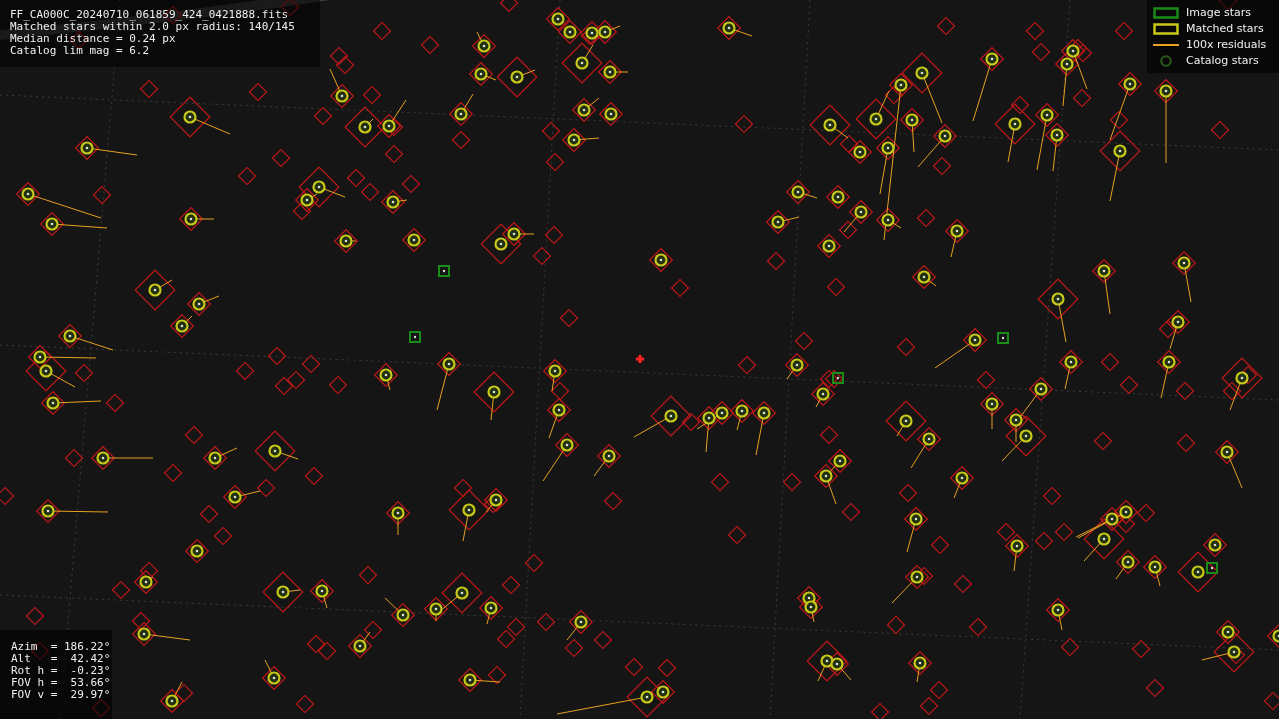 The image size is (1279, 719). I want to click on legend-label: Catalog stars, so click(1222, 60).